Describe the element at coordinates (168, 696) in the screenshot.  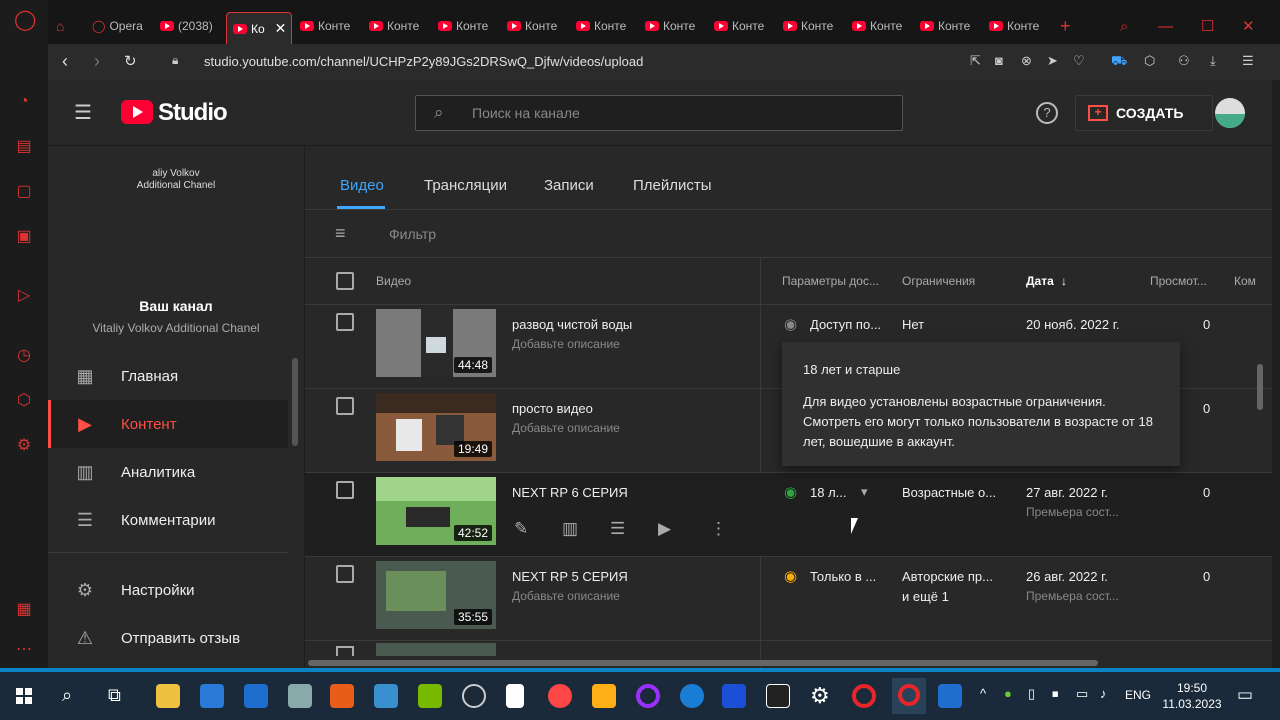
I see `file-explorer-icon` at that location.